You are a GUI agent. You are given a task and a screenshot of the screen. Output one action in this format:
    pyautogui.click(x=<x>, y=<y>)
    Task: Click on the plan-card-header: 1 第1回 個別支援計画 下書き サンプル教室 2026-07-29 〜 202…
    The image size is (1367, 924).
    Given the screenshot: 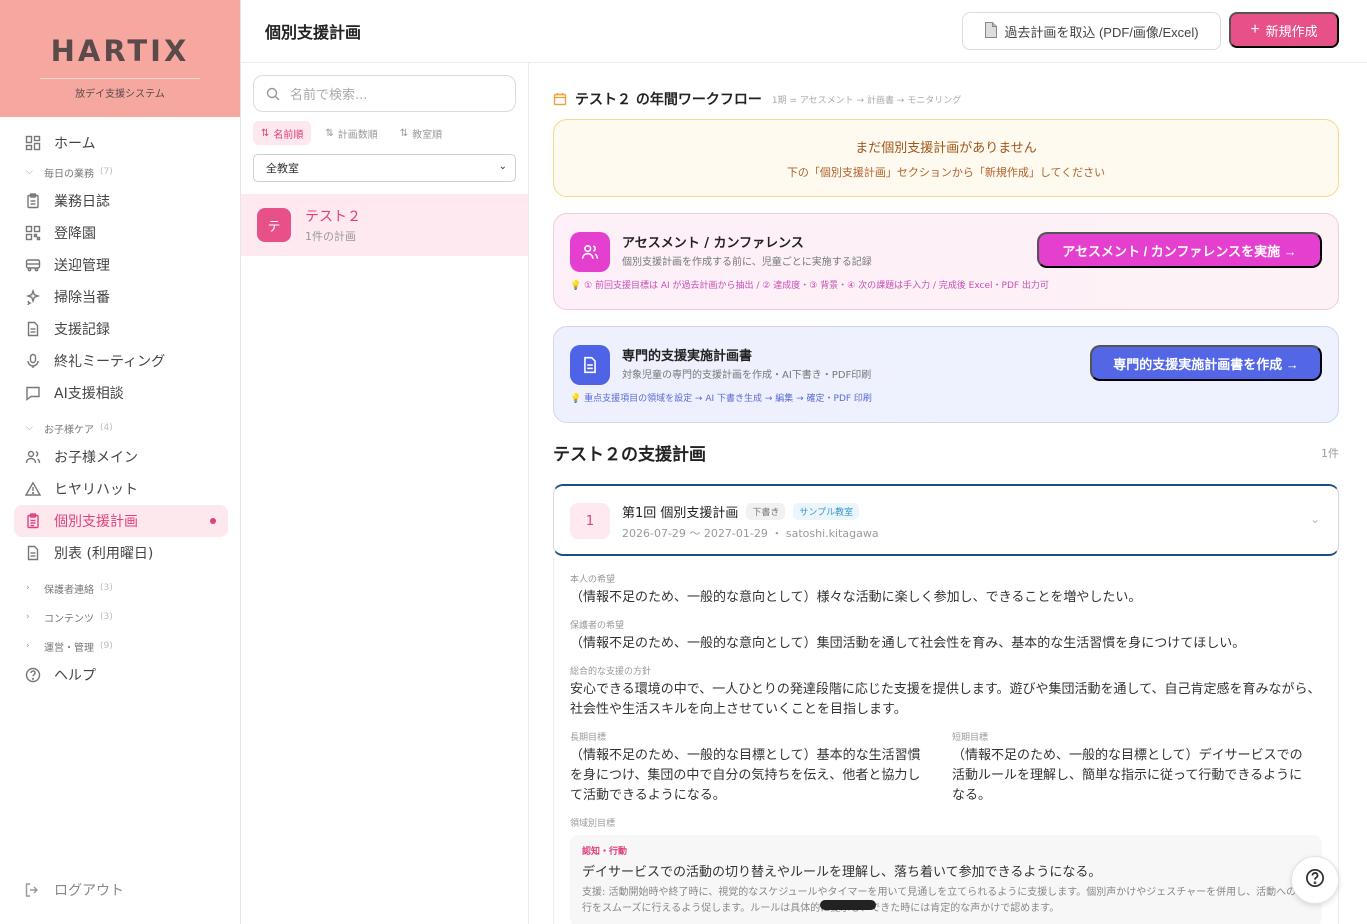 What is the action you would take?
    pyautogui.click(x=946, y=520)
    